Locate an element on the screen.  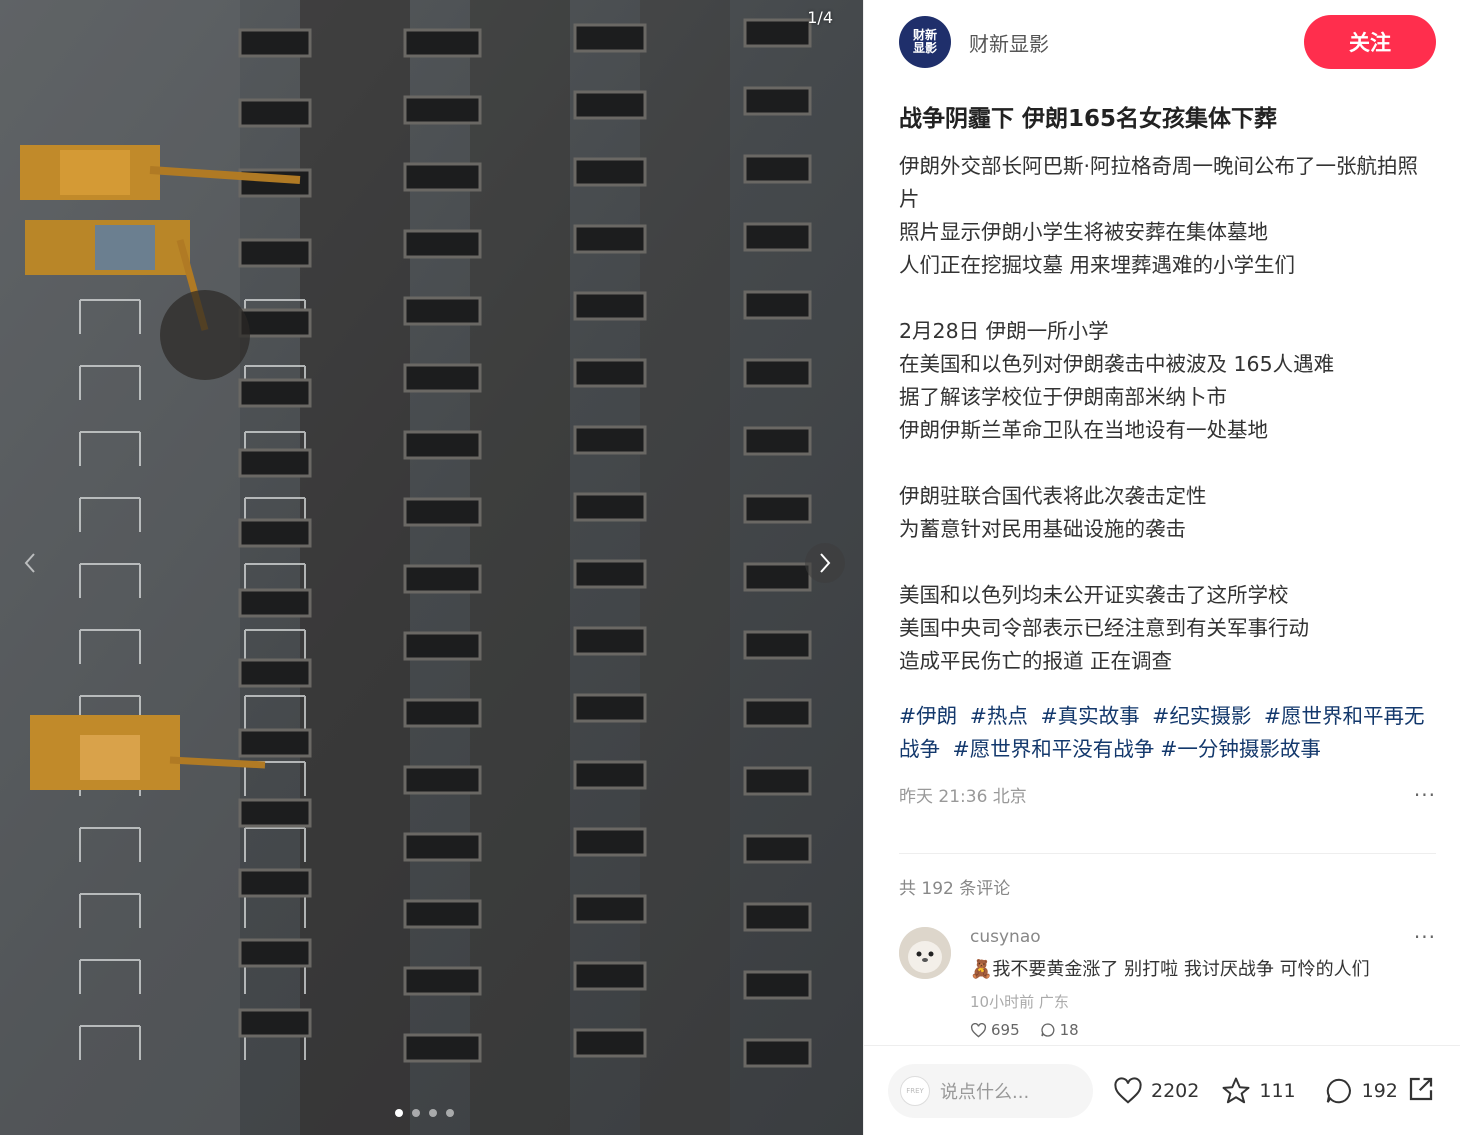
star-icon is located at coordinates (1236, 1090).